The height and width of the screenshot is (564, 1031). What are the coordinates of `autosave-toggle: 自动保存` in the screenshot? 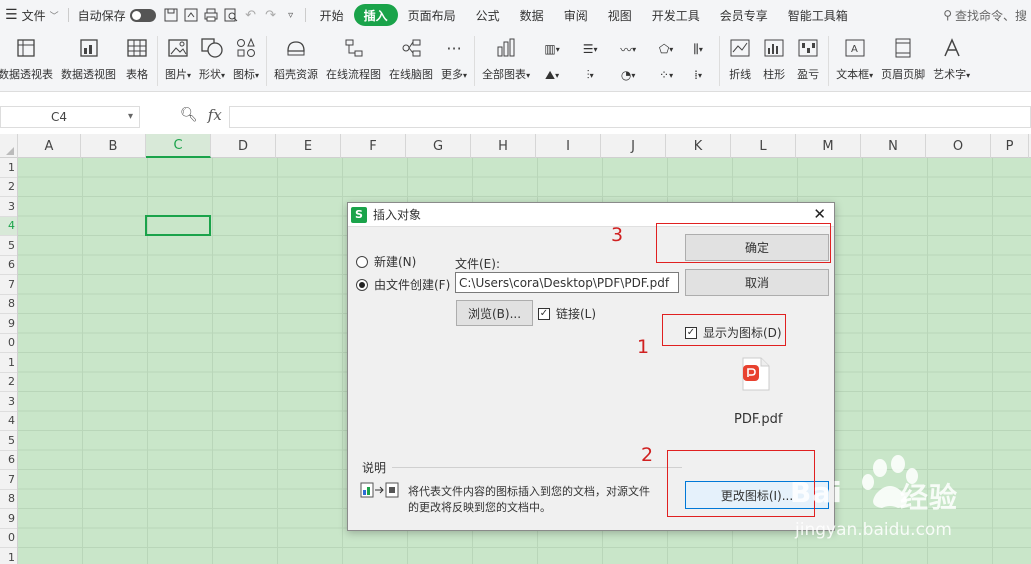 It's located at (117, 15).